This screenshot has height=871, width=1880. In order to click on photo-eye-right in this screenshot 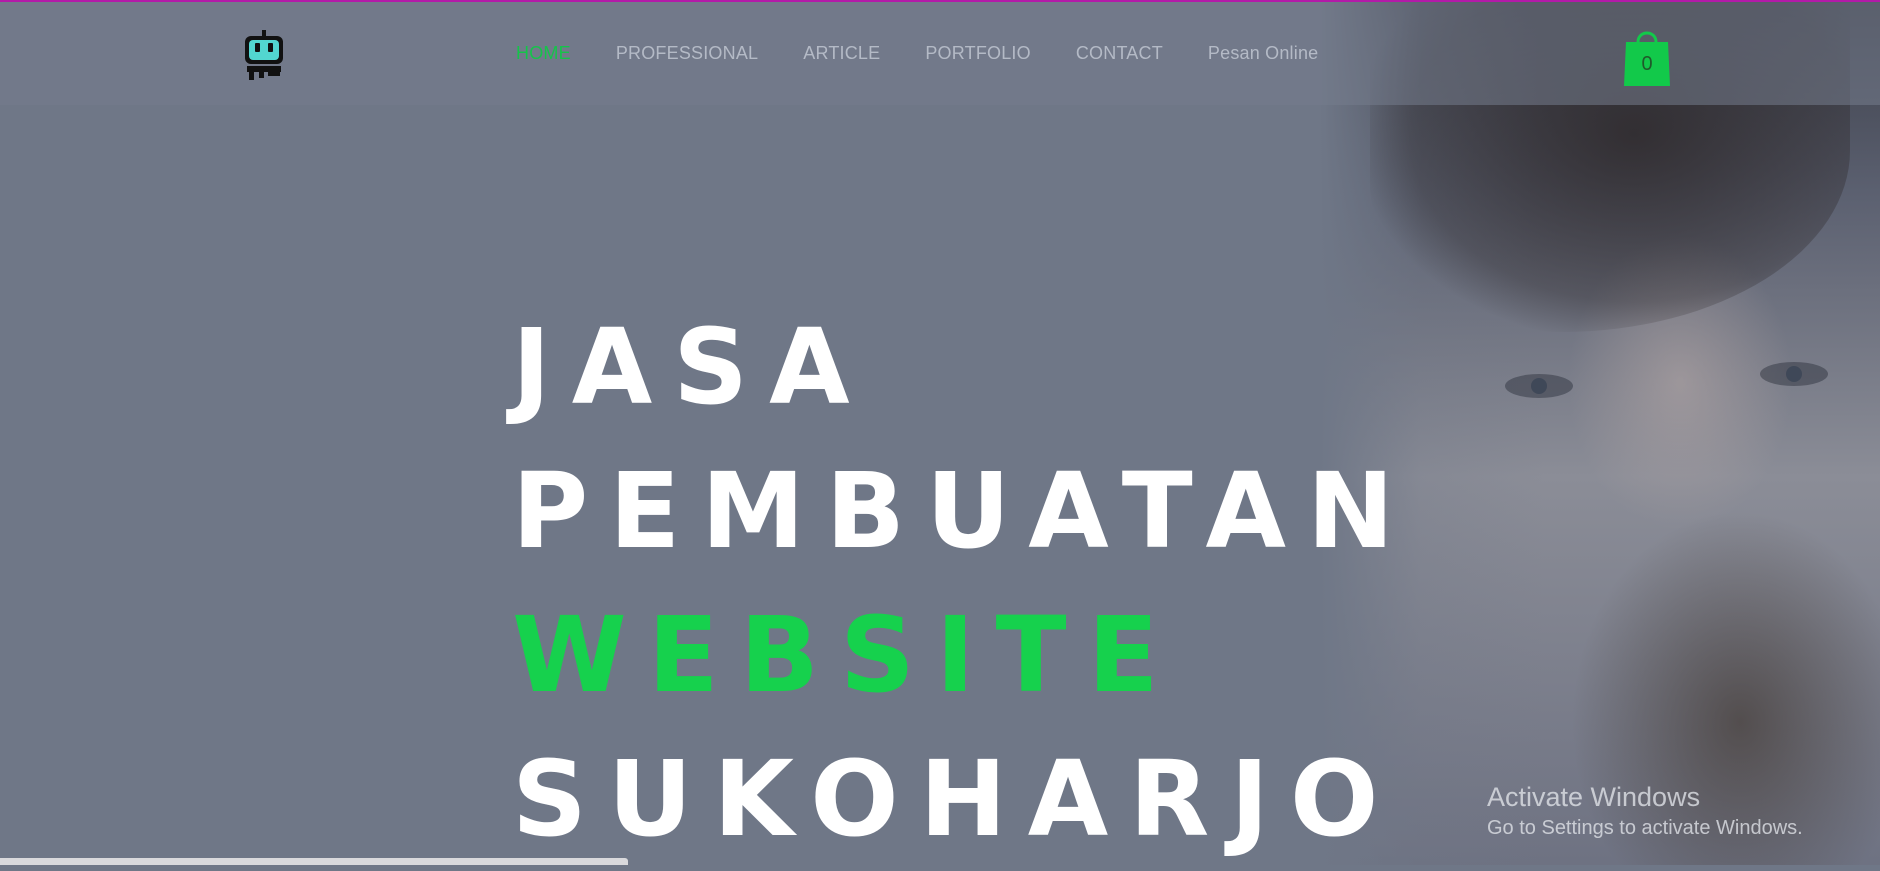, I will do `click(1794, 374)`.